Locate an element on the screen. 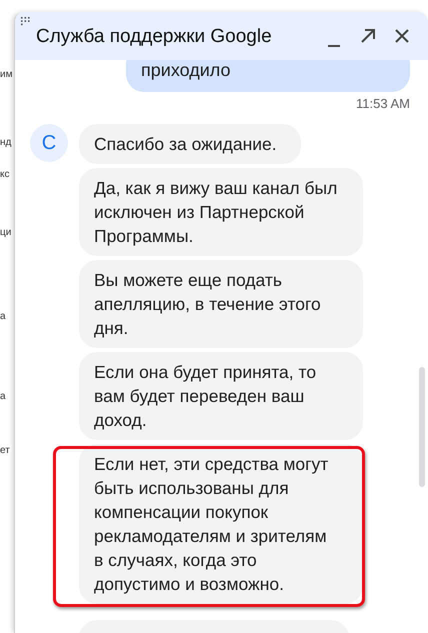 Image resolution: width=428 pixels, height=633 pixels. agent-avatar: С is located at coordinates (49, 143).